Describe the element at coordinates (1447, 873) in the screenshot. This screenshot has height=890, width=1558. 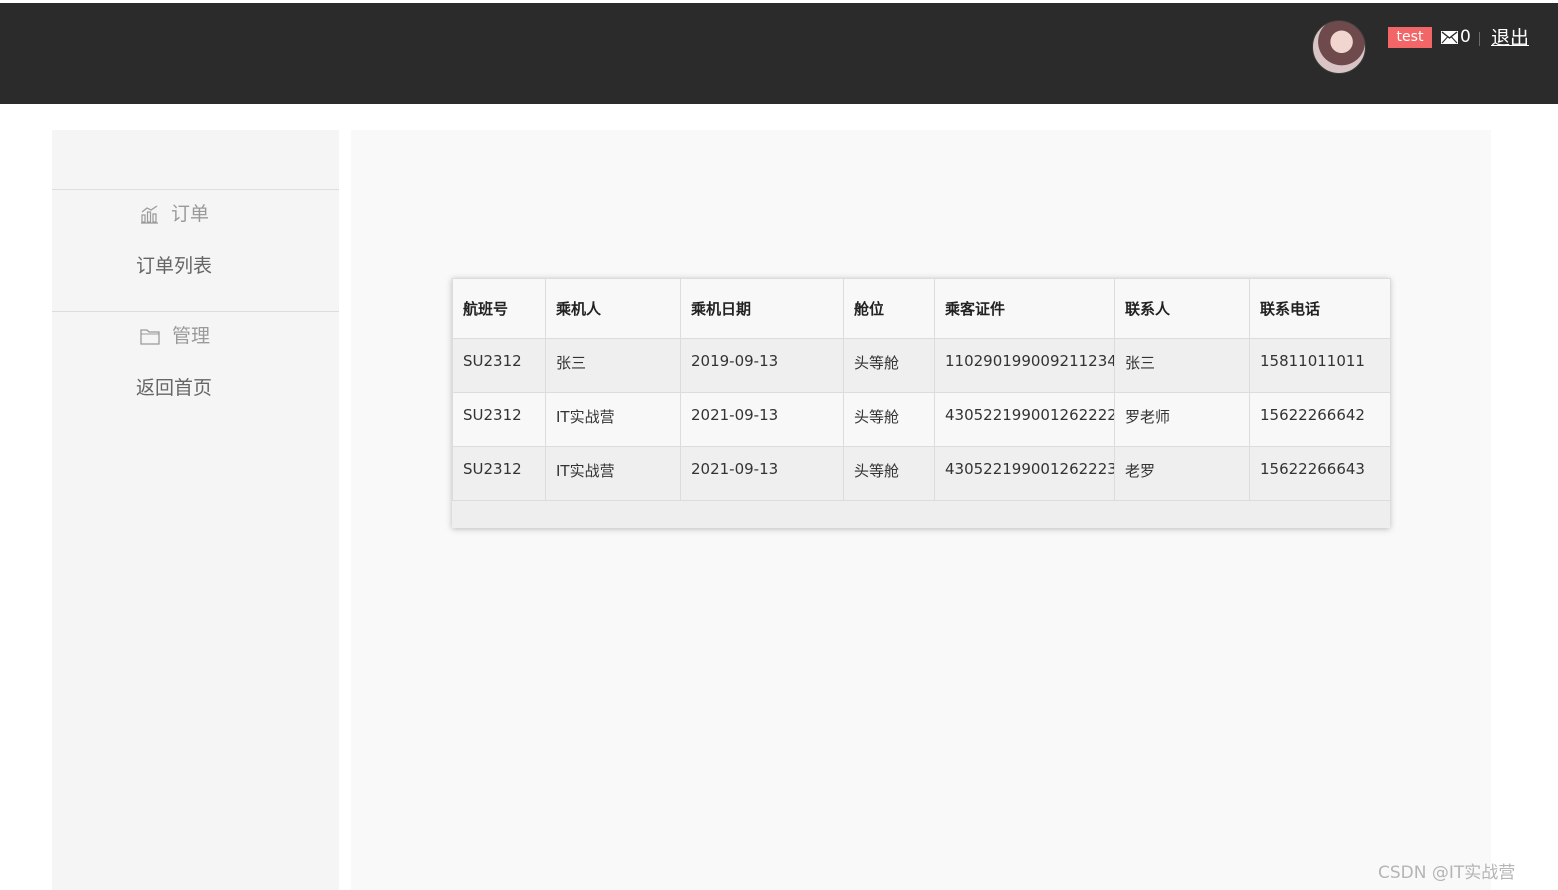
I see `watermark: CSDN @IT实战营` at that location.